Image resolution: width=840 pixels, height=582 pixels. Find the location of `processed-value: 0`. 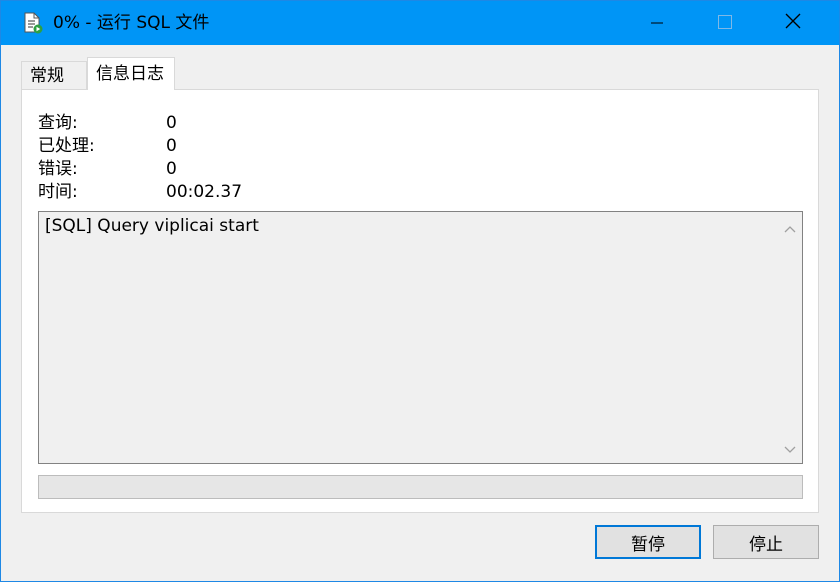

processed-value: 0 is located at coordinates (171, 146).